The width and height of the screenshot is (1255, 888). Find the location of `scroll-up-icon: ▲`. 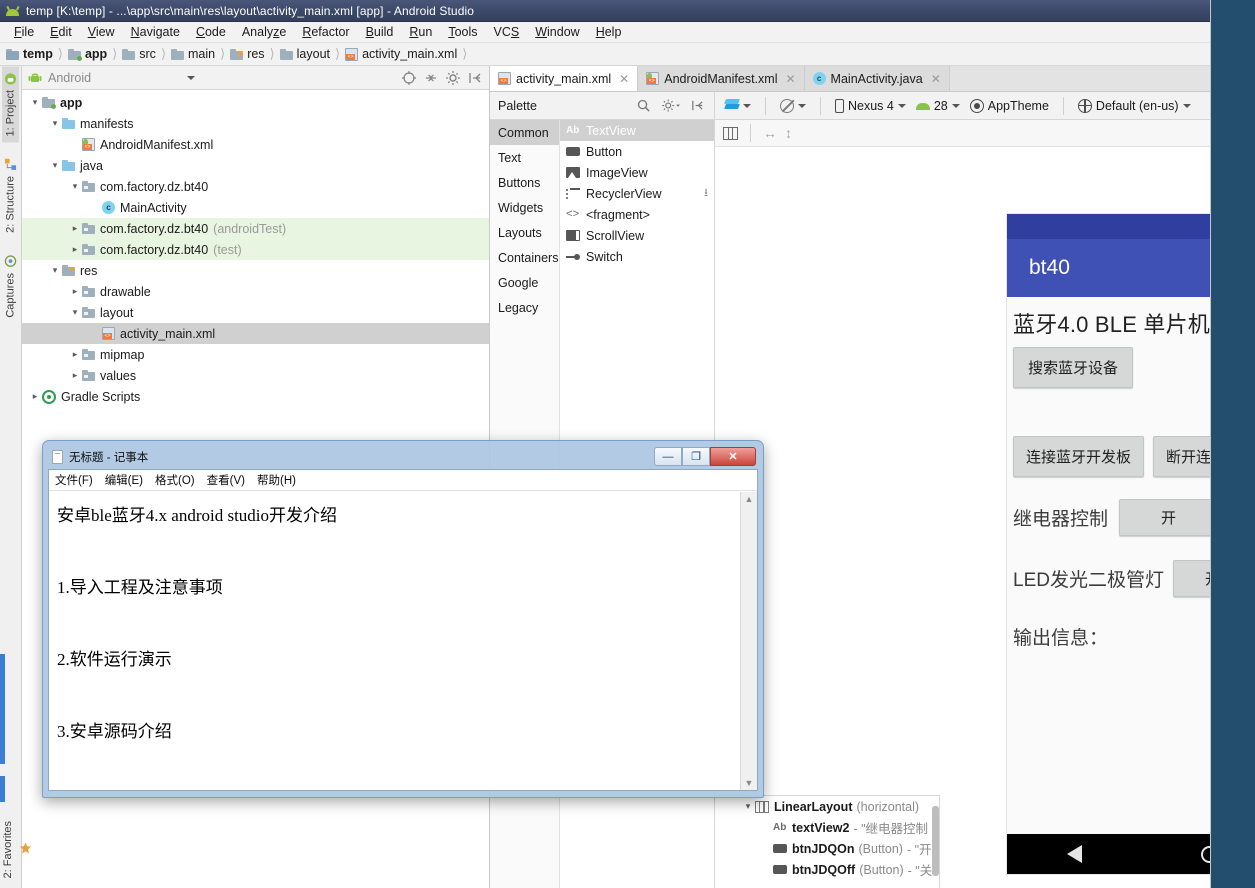

scroll-up-icon: ▲ is located at coordinates (749, 499).